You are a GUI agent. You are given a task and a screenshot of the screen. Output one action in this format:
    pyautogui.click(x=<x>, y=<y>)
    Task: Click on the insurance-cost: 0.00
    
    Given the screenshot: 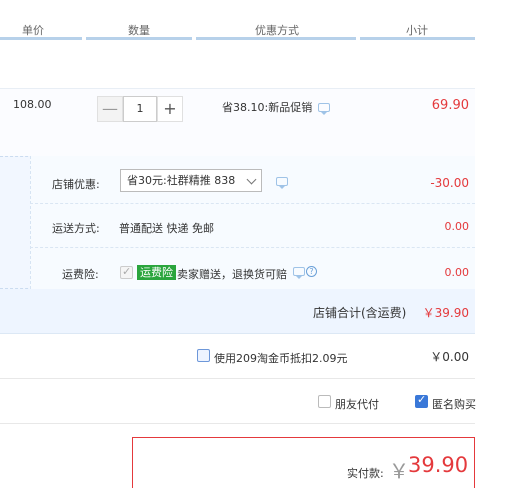 What is the action you would take?
    pyautogui.click(x=457, y=272)
    